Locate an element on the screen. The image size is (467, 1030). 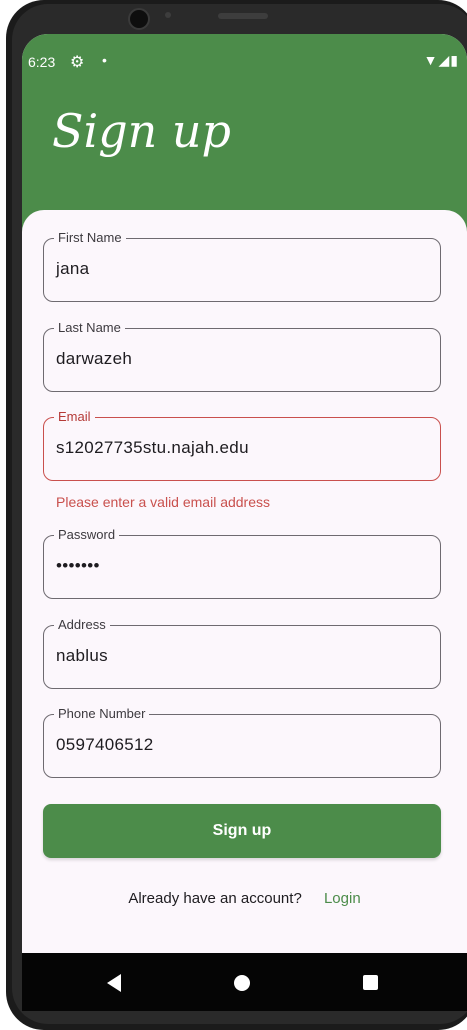
first-name-label: First Name is located at coordinates (90, 237).